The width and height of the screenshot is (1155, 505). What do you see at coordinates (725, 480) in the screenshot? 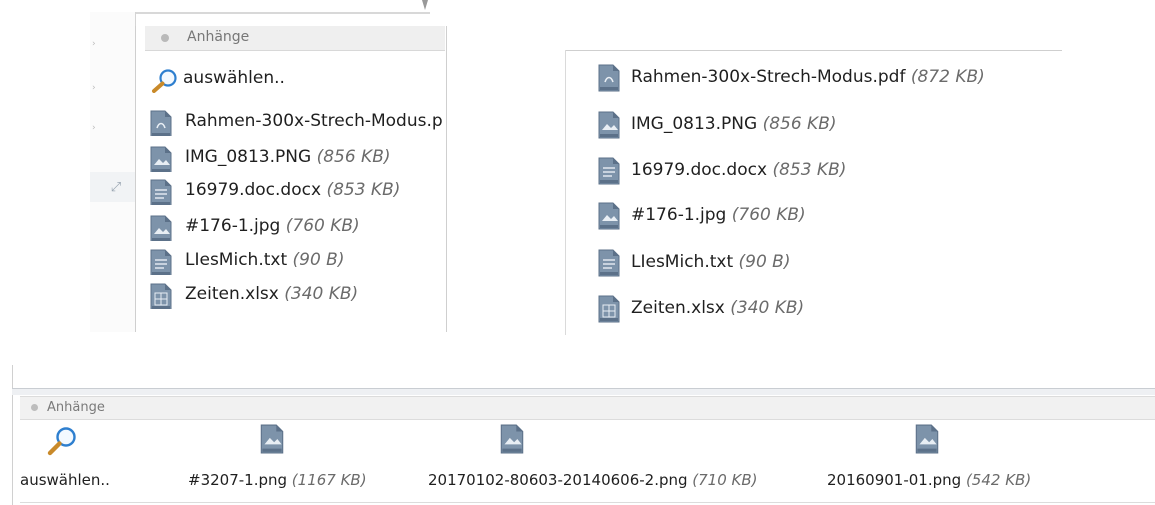
I see `file-size: (710 KB)` at bounding box center [725, 480].